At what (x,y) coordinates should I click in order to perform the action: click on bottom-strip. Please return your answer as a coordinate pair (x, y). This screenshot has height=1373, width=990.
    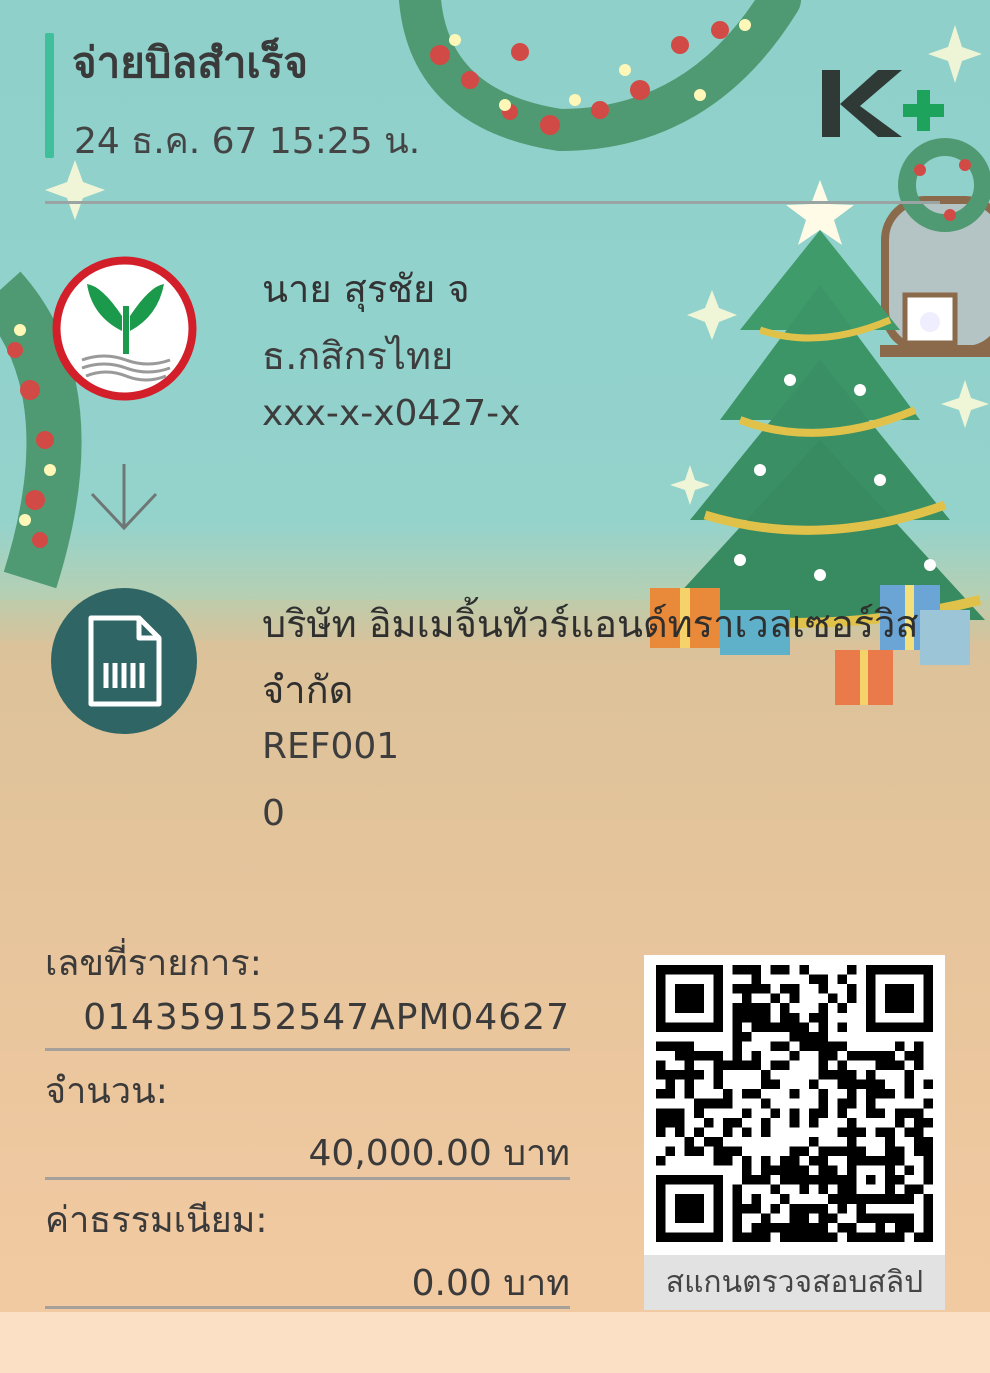
    Looking at the image, I should click on (495, 1342).